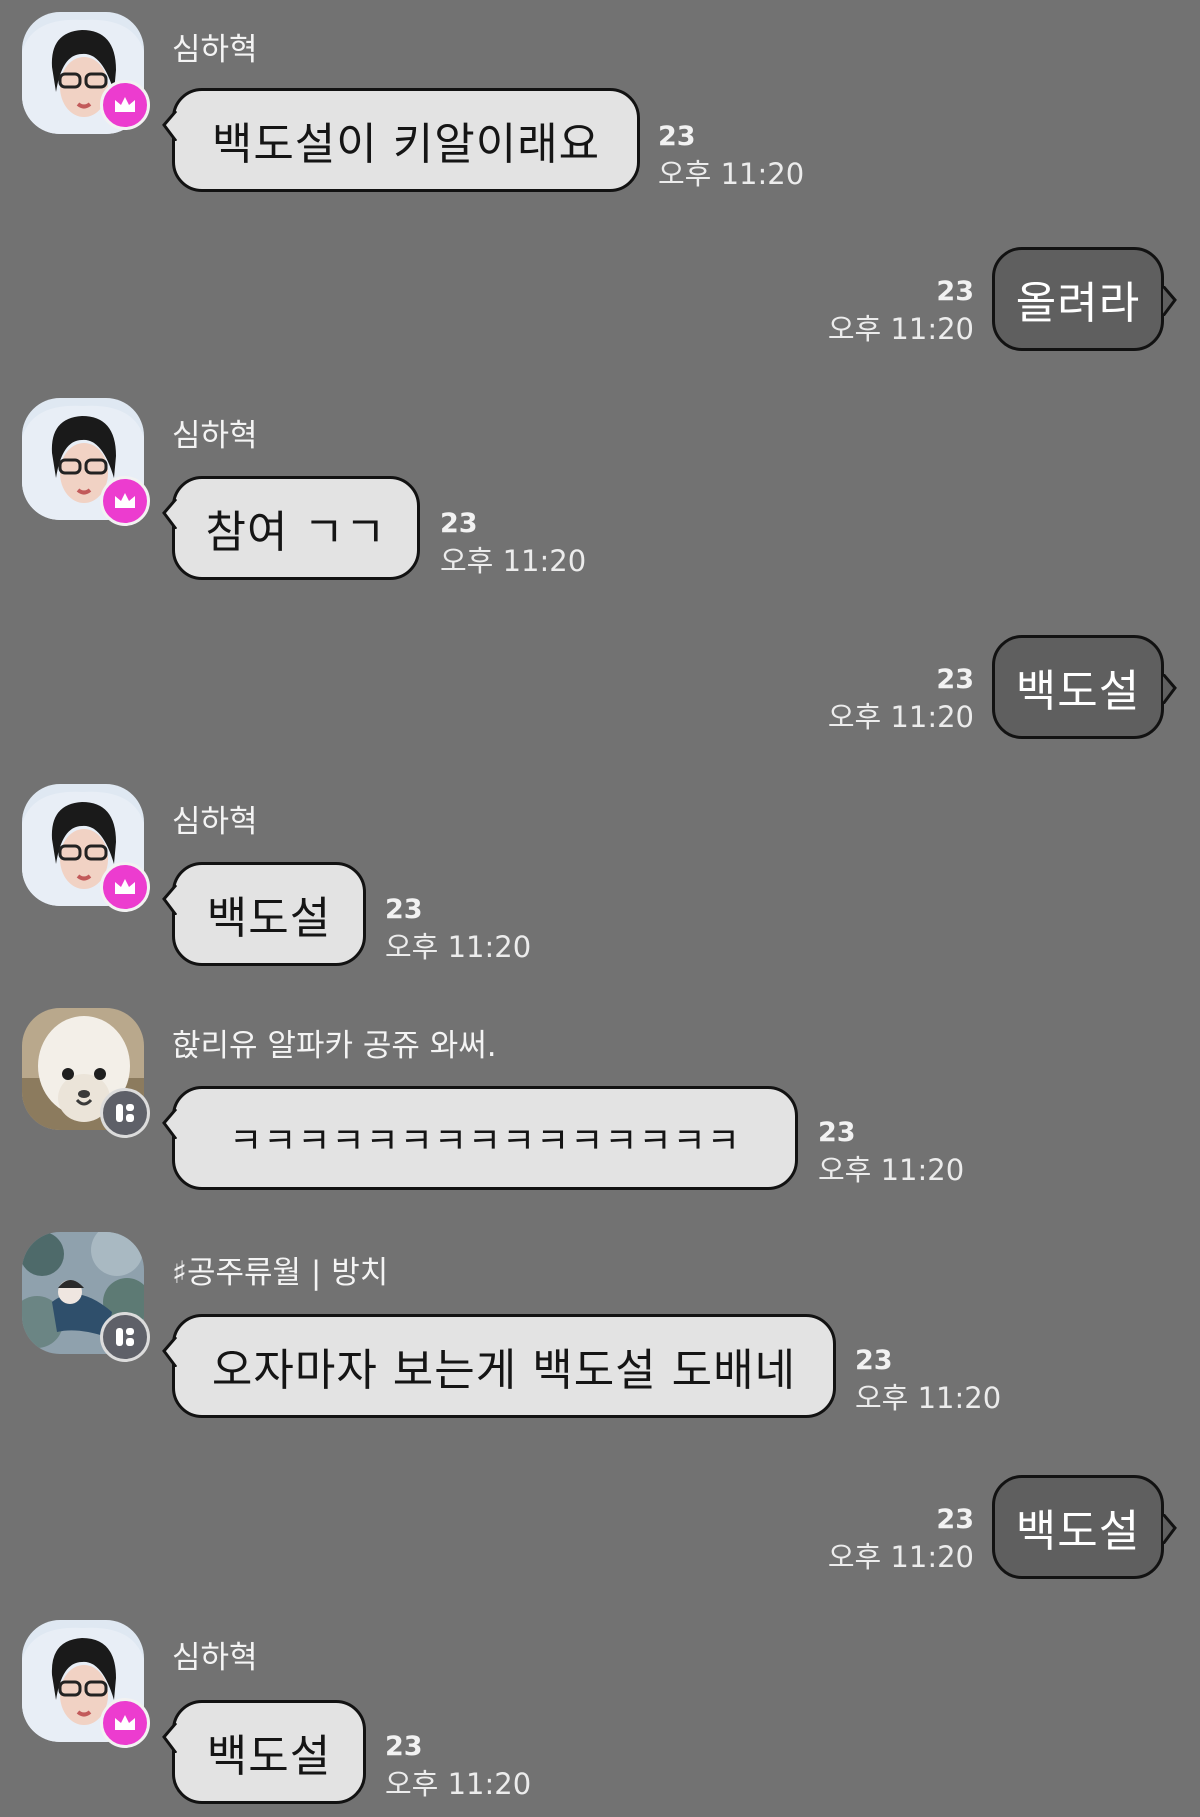  I want to click on message-bubble: 오자마자 보는게 백도설 도배네, so click(504, 1366).